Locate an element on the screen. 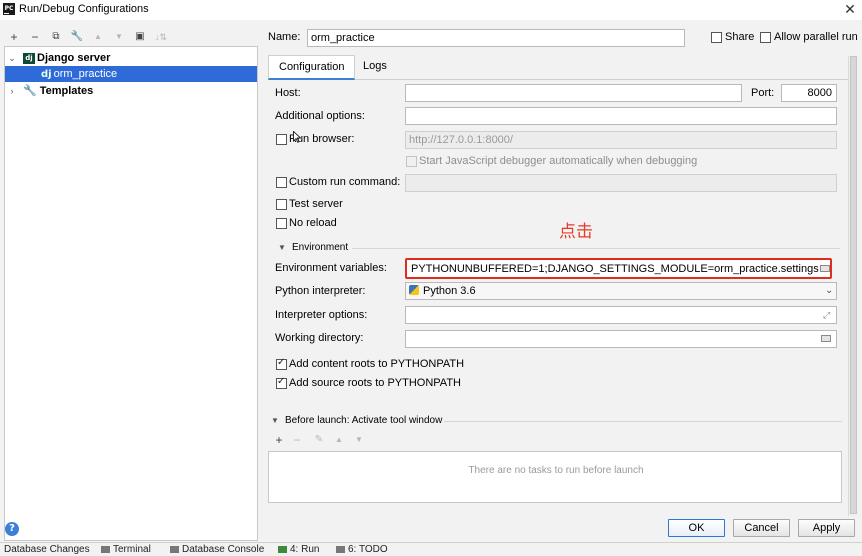 This screenshot has width=862, height=556. help-button: ? is located at coordinates (12, 529).